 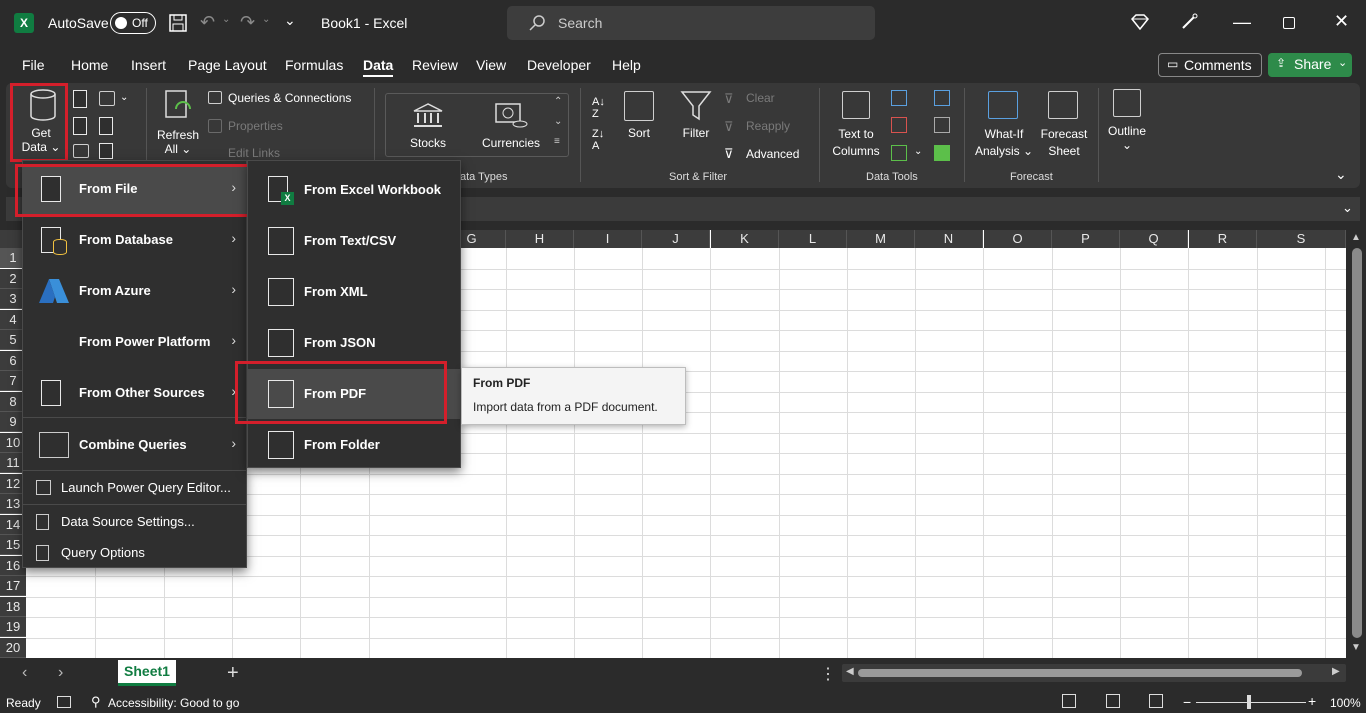 What do you see at coordinates (124, 97) in the screenshot?
I see `from-table-dropdown-icon: ⌄` at bounding box center [124, 97].